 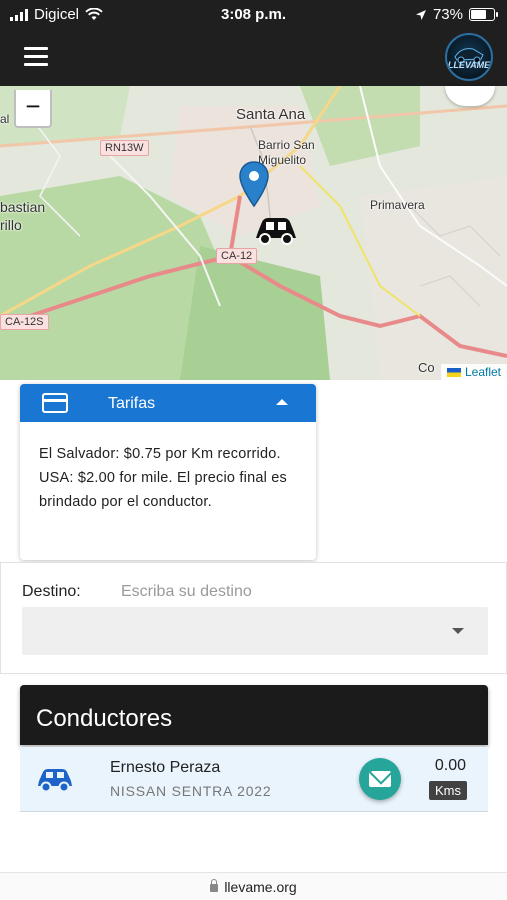 I want to click on app-bar: LLEVAME, so click(x=253, y=58).